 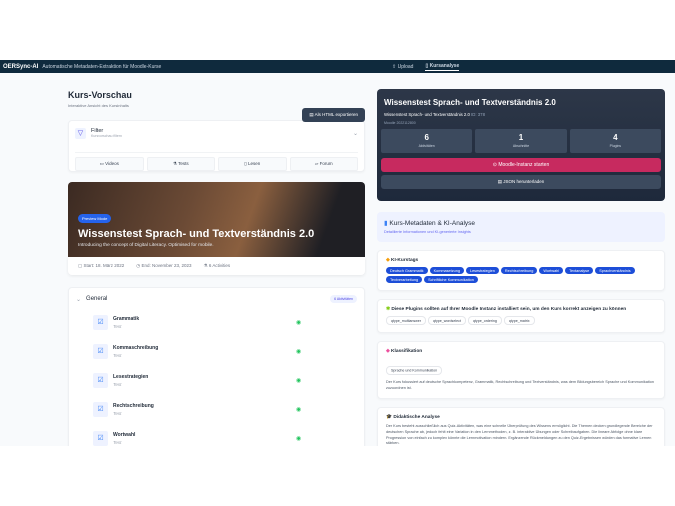 I want to click on filter-forum-button: ▱ Forum, so click(x=323, y=164).